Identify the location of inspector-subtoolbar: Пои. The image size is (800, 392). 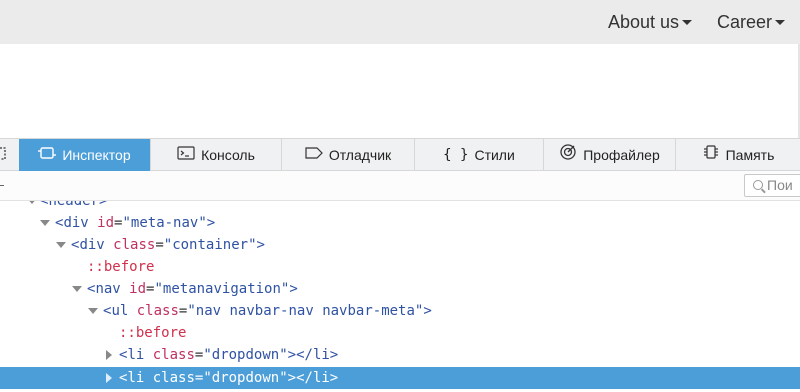
(400, 186).